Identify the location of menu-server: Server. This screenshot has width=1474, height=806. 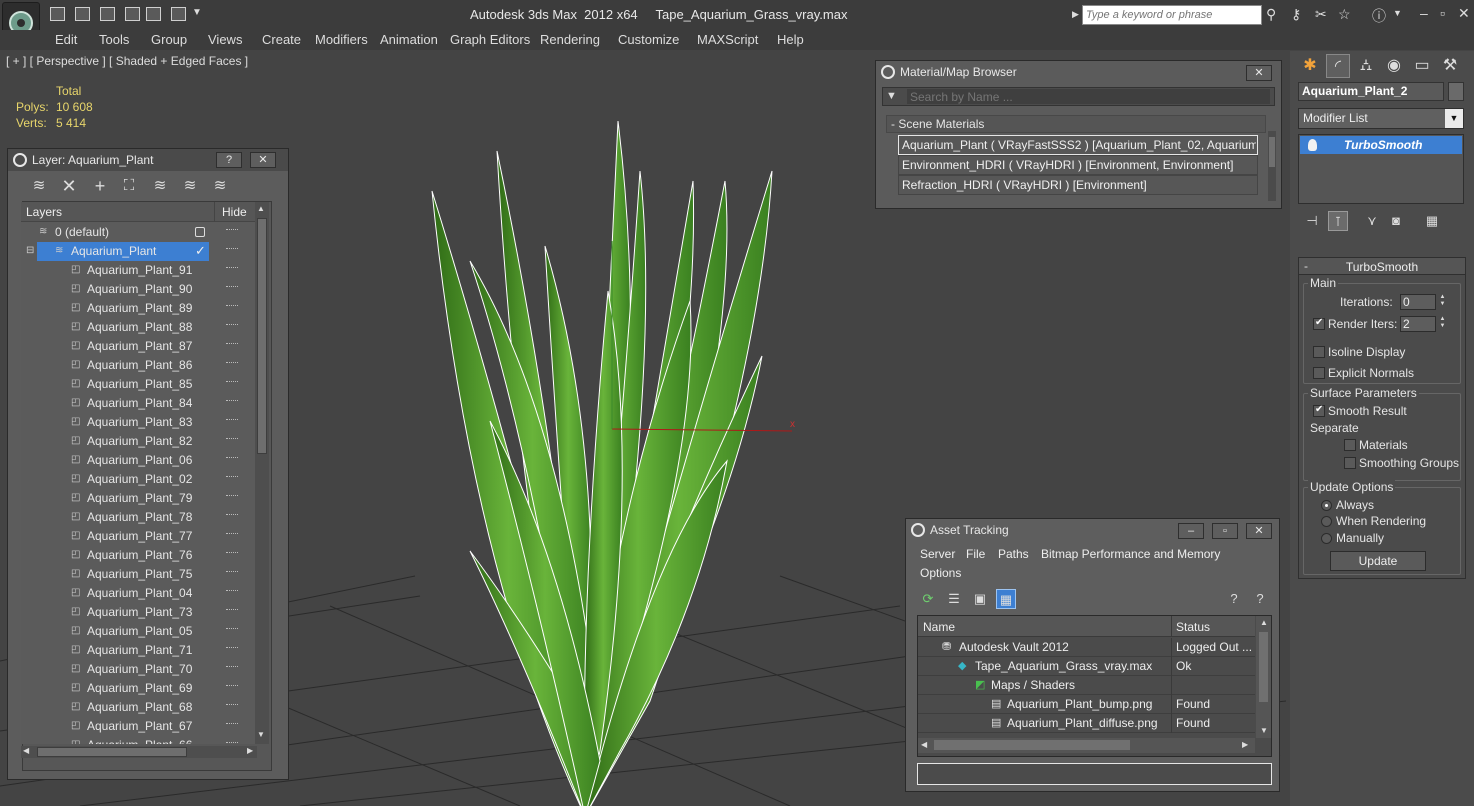
(937, 554).